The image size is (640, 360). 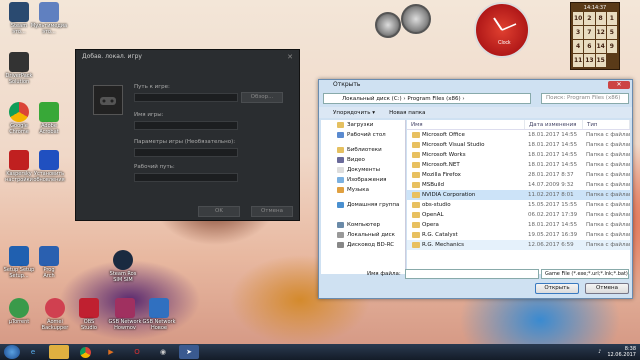 I want to click on file-name: Opera, so click(x=466, y=225).